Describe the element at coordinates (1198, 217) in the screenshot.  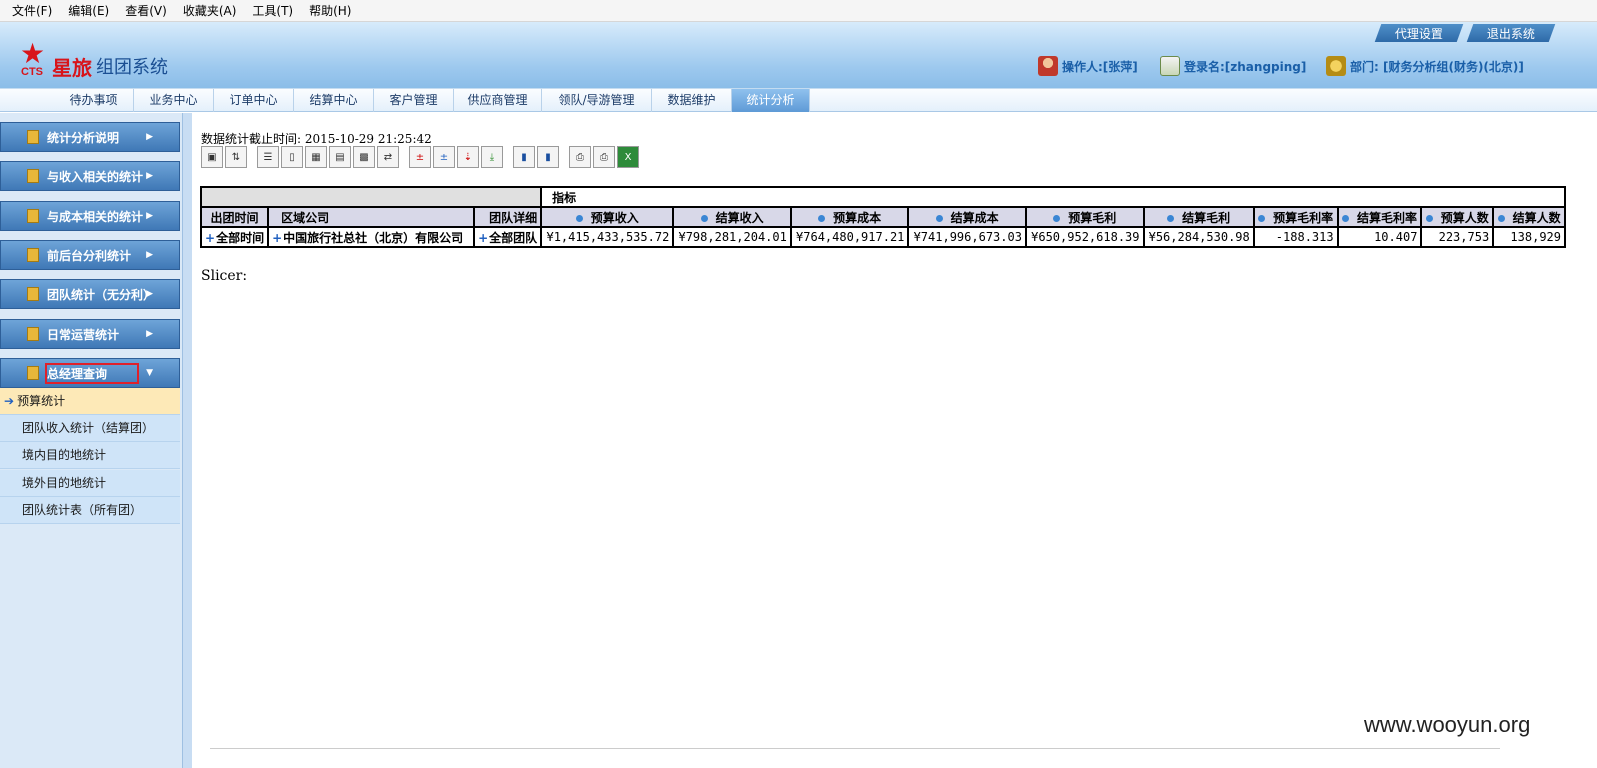
I see `col-header: 结算毛利` at that location.